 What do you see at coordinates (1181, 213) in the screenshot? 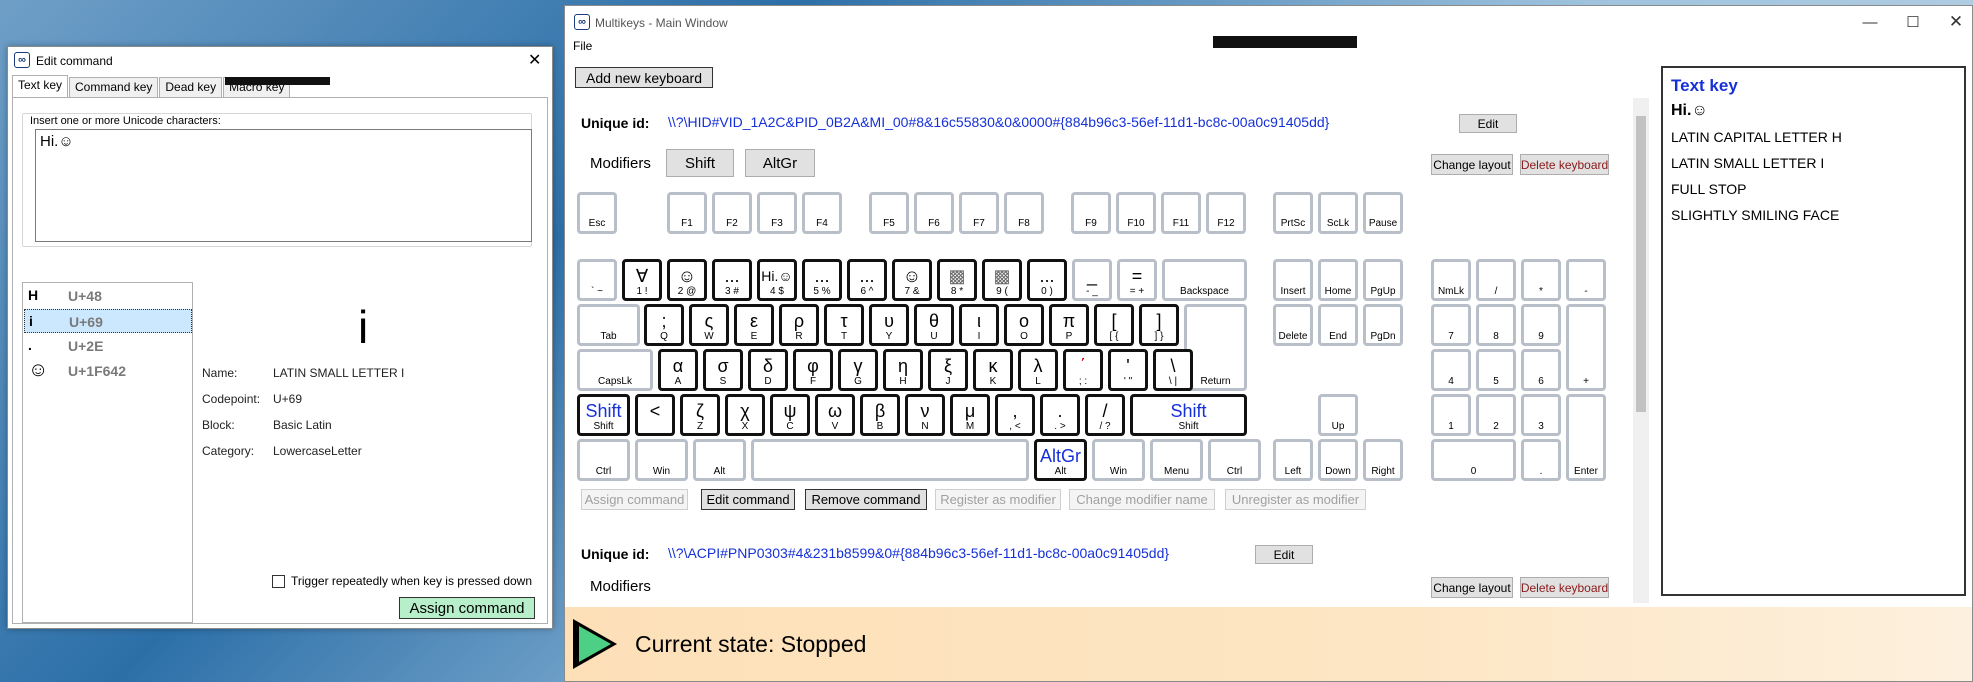
I see `key-f11: F11` at bounding box center [1181, 213].